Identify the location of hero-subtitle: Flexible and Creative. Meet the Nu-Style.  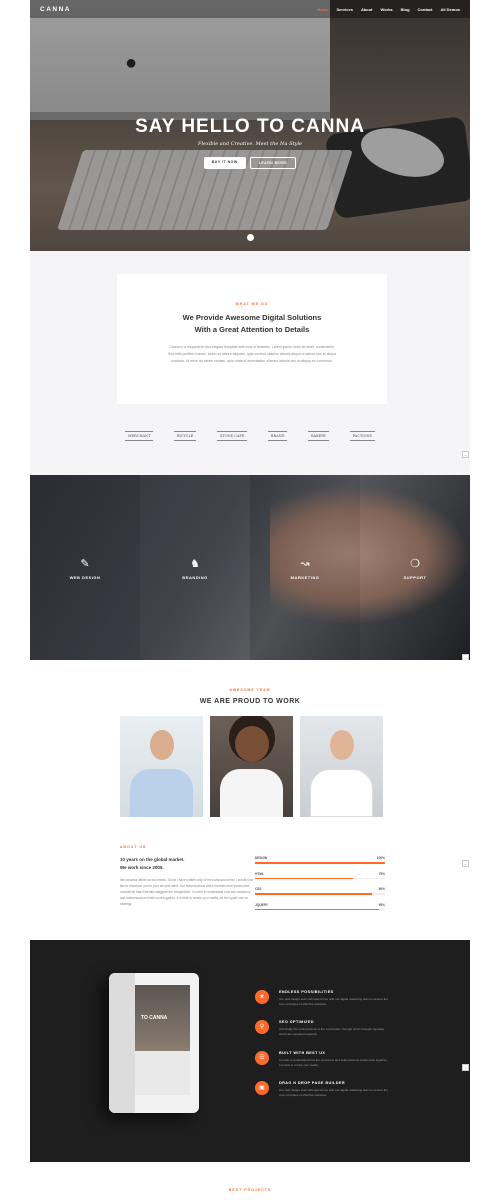
(250, 144).